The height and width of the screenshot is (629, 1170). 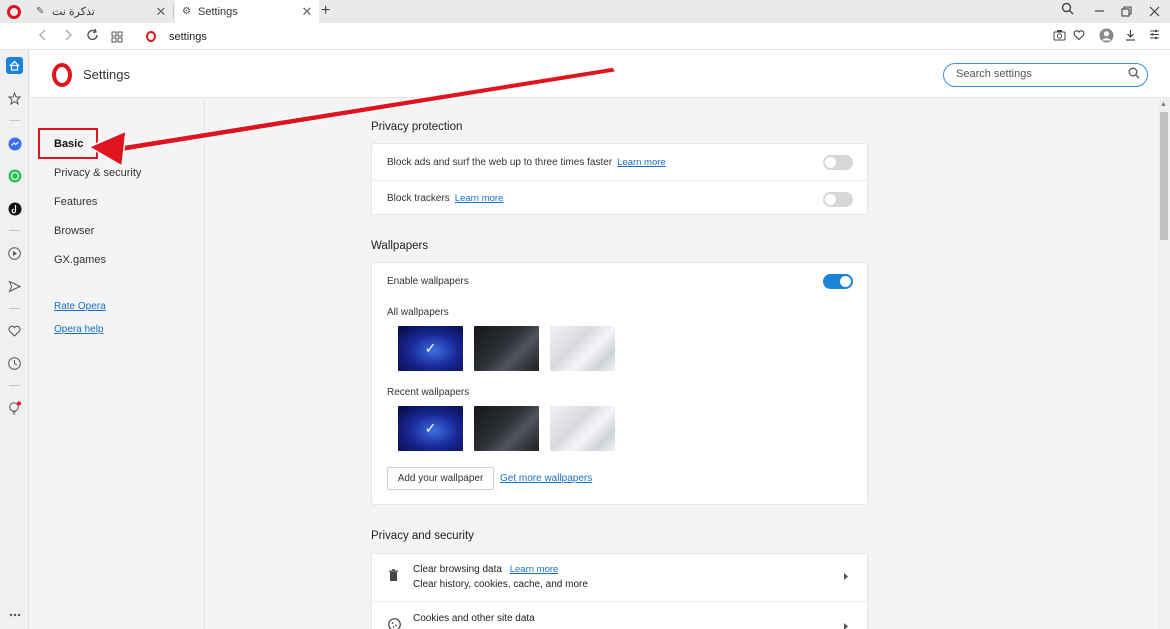 What do you see at coordinates (600, 74) in the screenshot?
I see `settings-header: Settings` at bounding box center [600, 74].